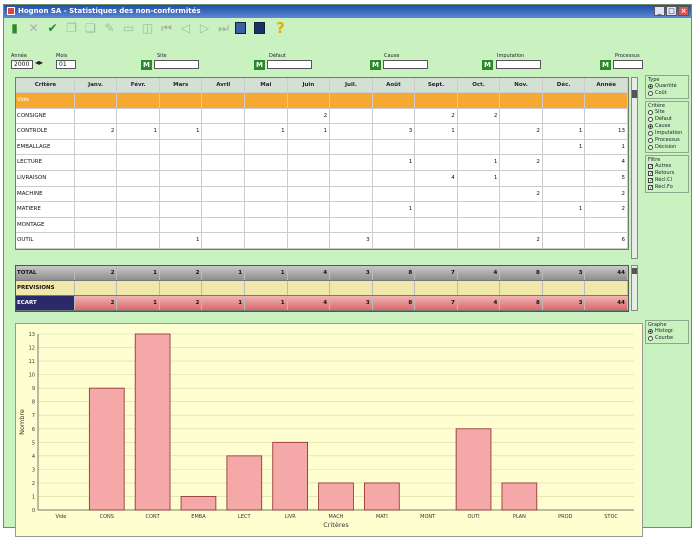  Describe the element at coordinates (204, 28) in the screenshot. I see `next-icon: ▷` at that location.